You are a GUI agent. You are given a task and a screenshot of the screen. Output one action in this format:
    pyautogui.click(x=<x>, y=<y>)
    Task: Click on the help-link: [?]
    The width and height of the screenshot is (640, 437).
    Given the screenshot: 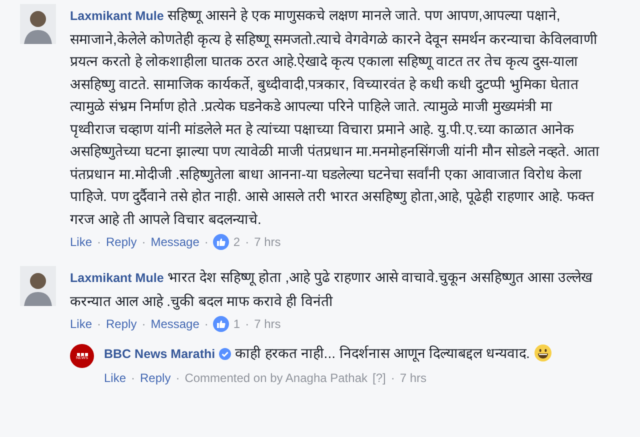 What is the action you would take?
    pyautogui.click(x=379, y=377)
    